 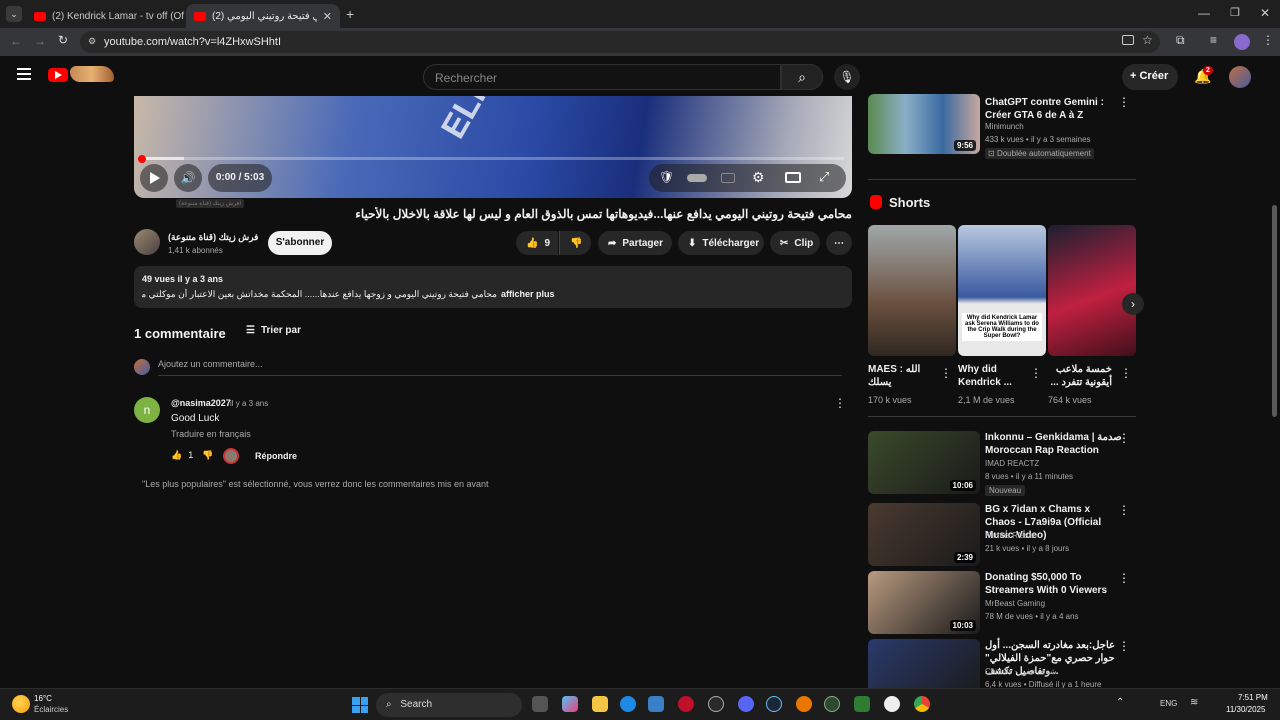 I want to click on tab-list-icon: ⌄, so click(x=14, y=14).